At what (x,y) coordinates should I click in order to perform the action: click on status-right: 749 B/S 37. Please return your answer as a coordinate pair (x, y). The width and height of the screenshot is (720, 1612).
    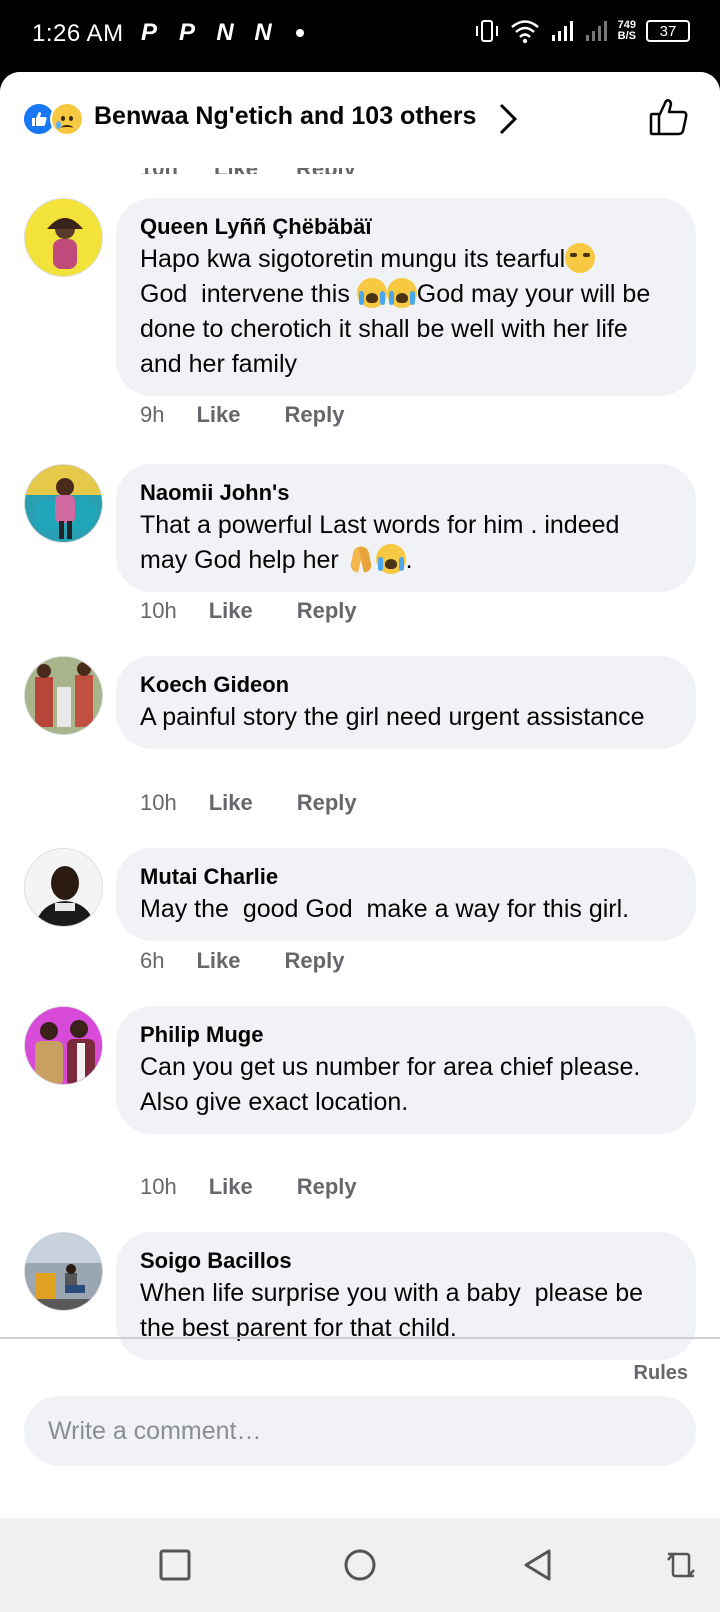
    Looking at the image, I should click on (582, 31).